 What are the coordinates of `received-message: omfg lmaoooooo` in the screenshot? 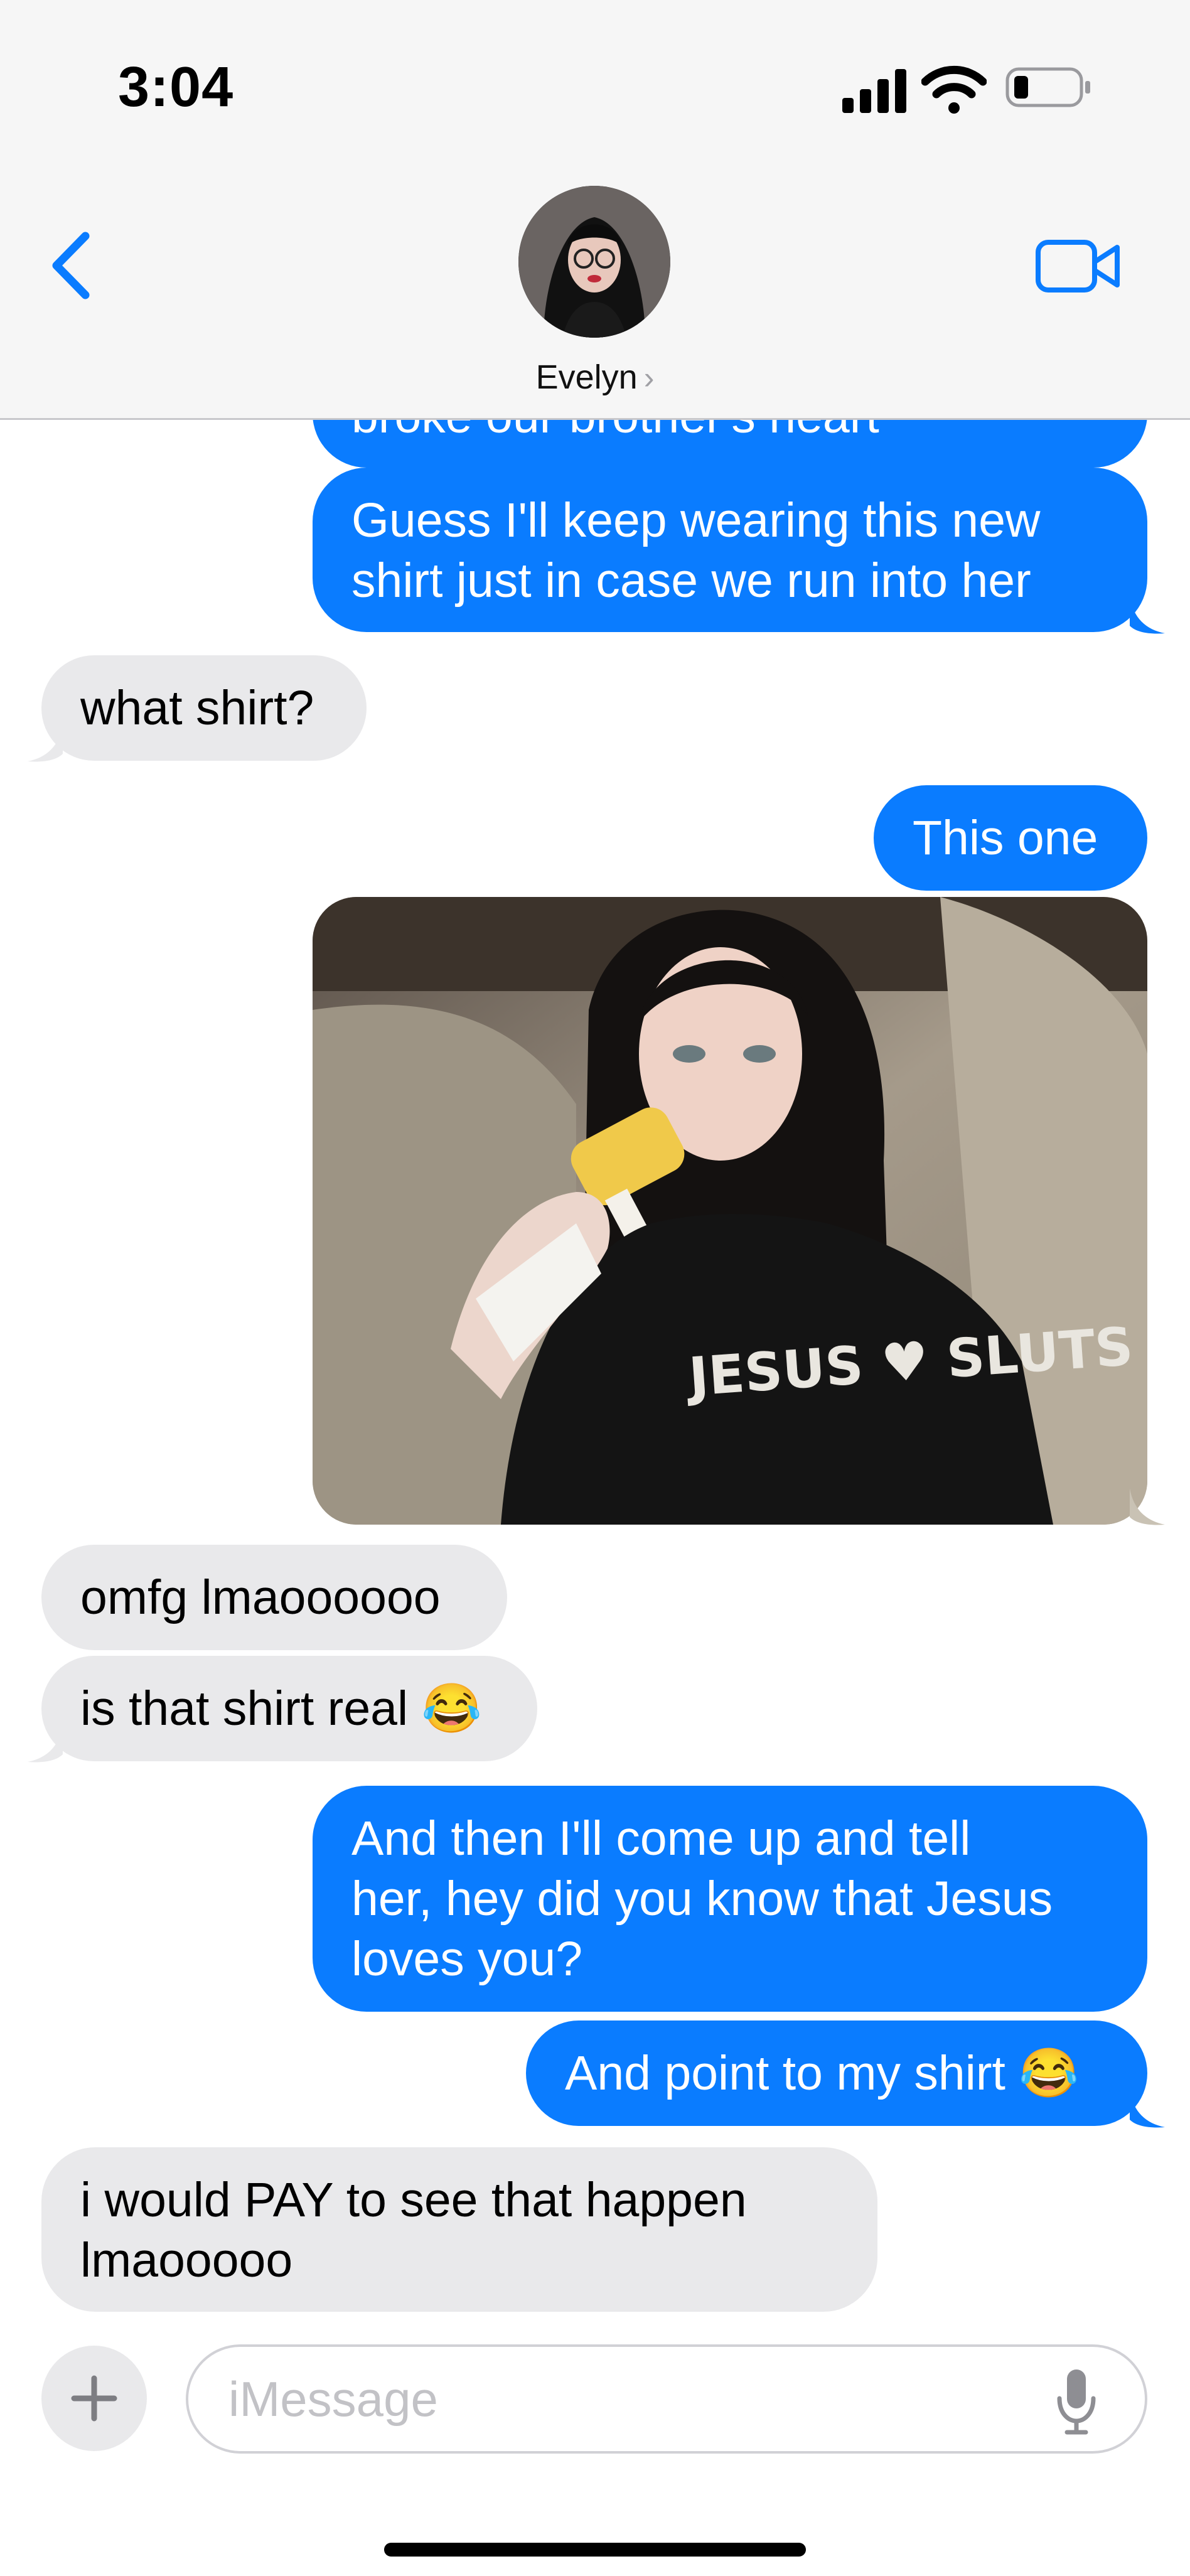 It's located at (274, 1597).